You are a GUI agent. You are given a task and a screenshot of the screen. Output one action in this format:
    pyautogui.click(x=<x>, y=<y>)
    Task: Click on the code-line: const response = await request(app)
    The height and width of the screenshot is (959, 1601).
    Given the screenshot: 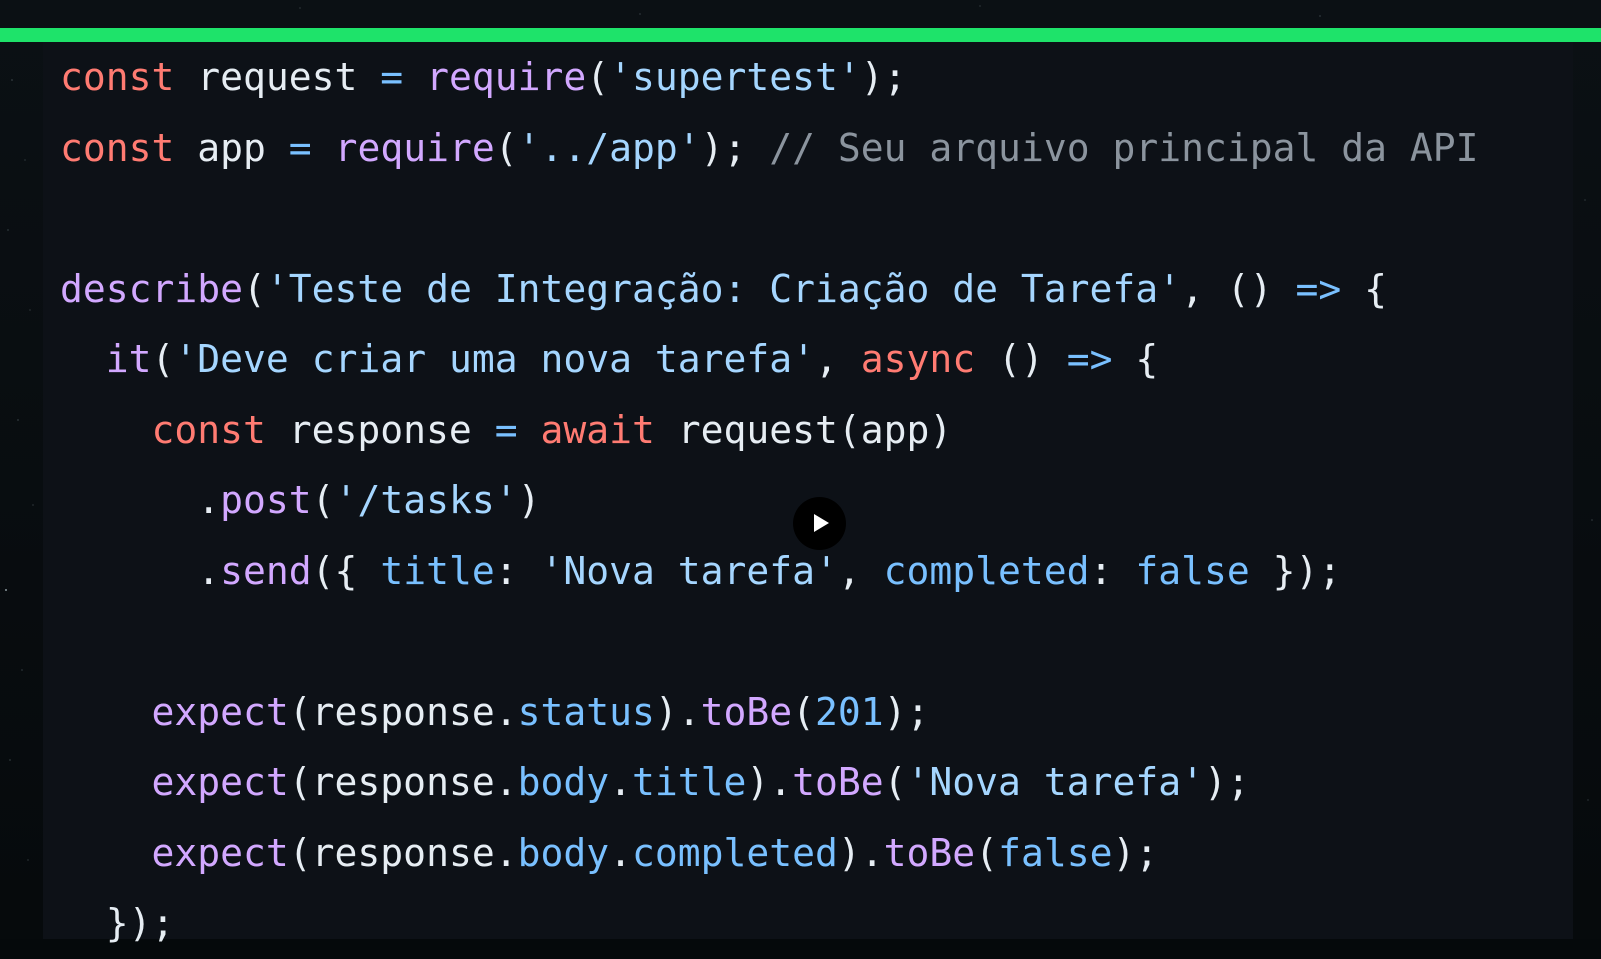 What is the action you would take?
    pyautogui.click(x=769, y=430)
    